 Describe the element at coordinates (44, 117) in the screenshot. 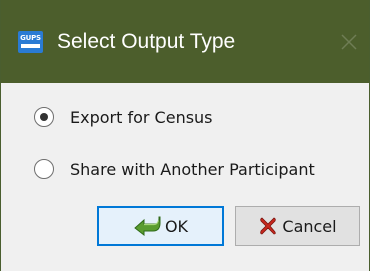

I see `radio-button-checked` at that location.